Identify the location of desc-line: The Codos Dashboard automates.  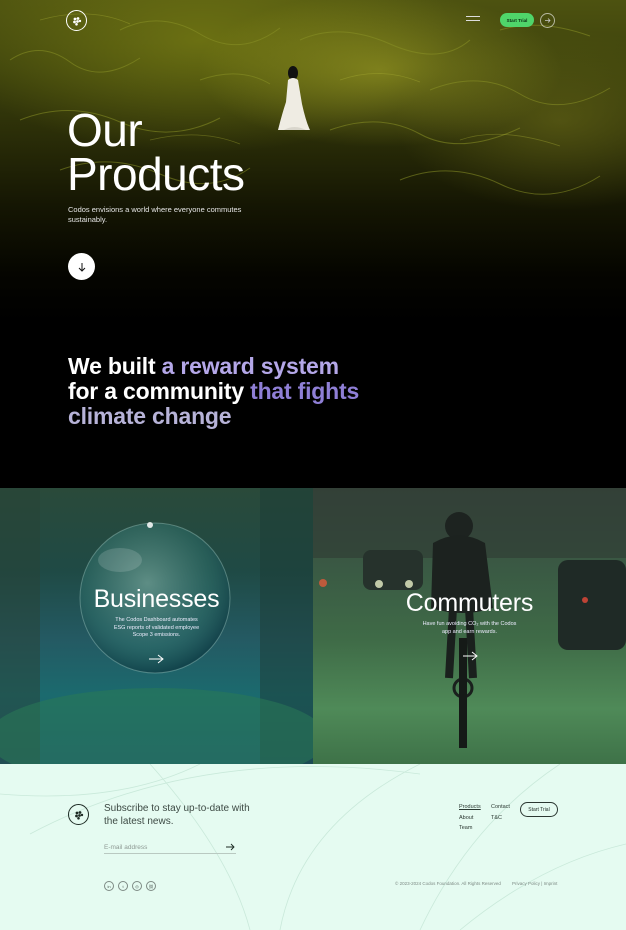
(156, 620).